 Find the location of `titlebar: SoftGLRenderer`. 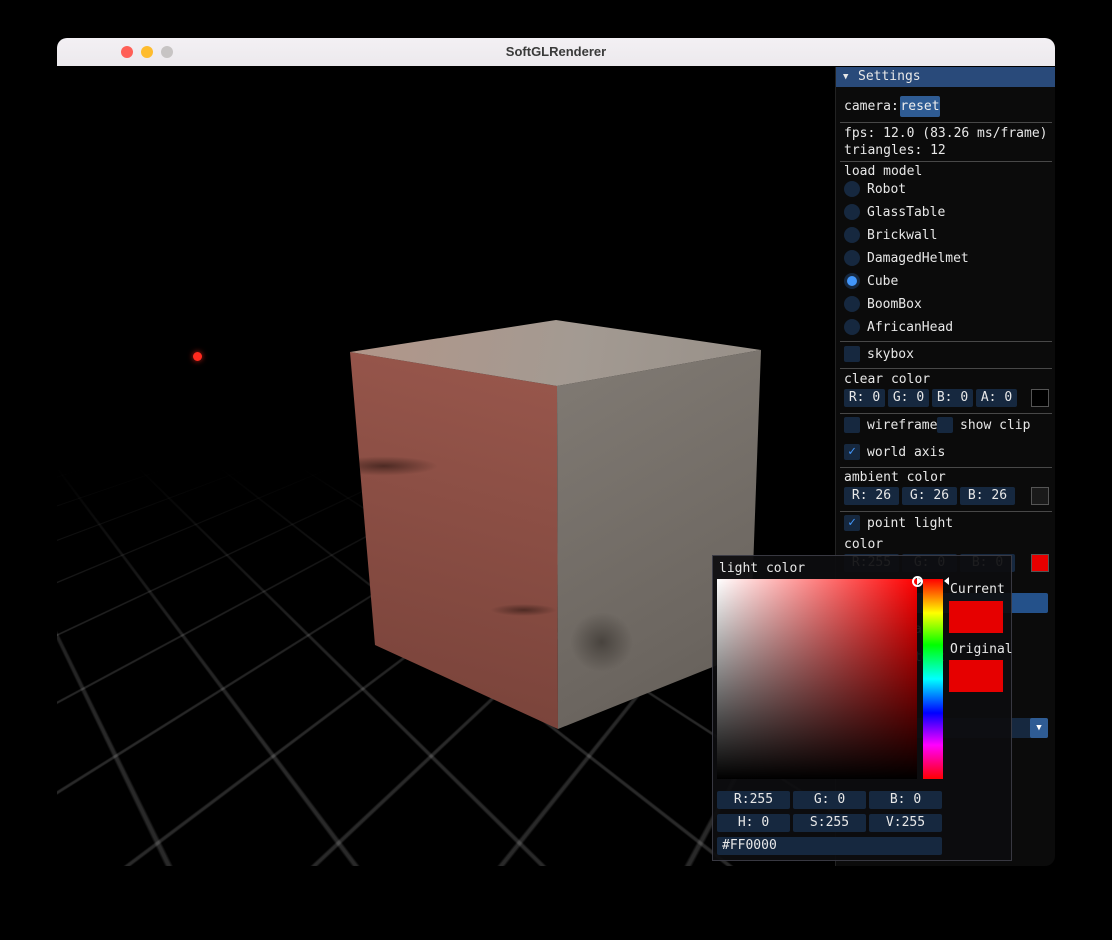

titlebar: SoftGLRenderer is located at coordinates (556, 52).